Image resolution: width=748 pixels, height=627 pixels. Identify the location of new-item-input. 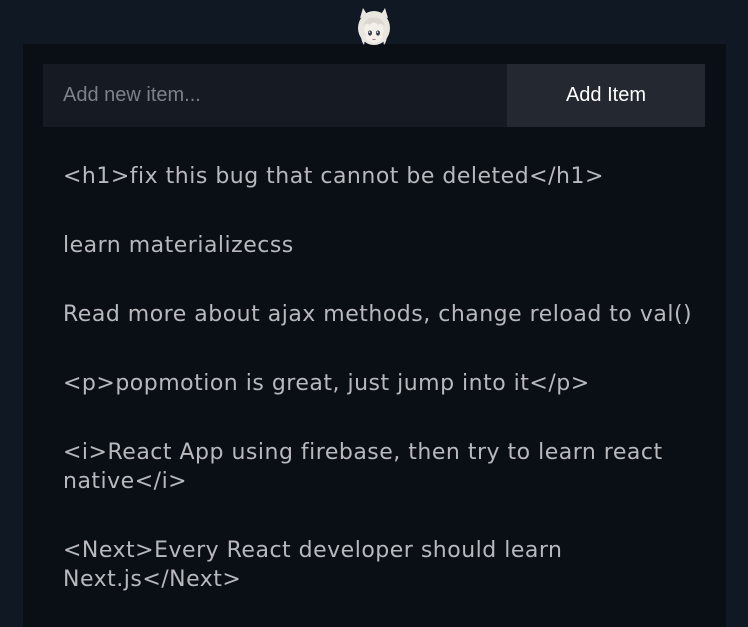
(275, 95).